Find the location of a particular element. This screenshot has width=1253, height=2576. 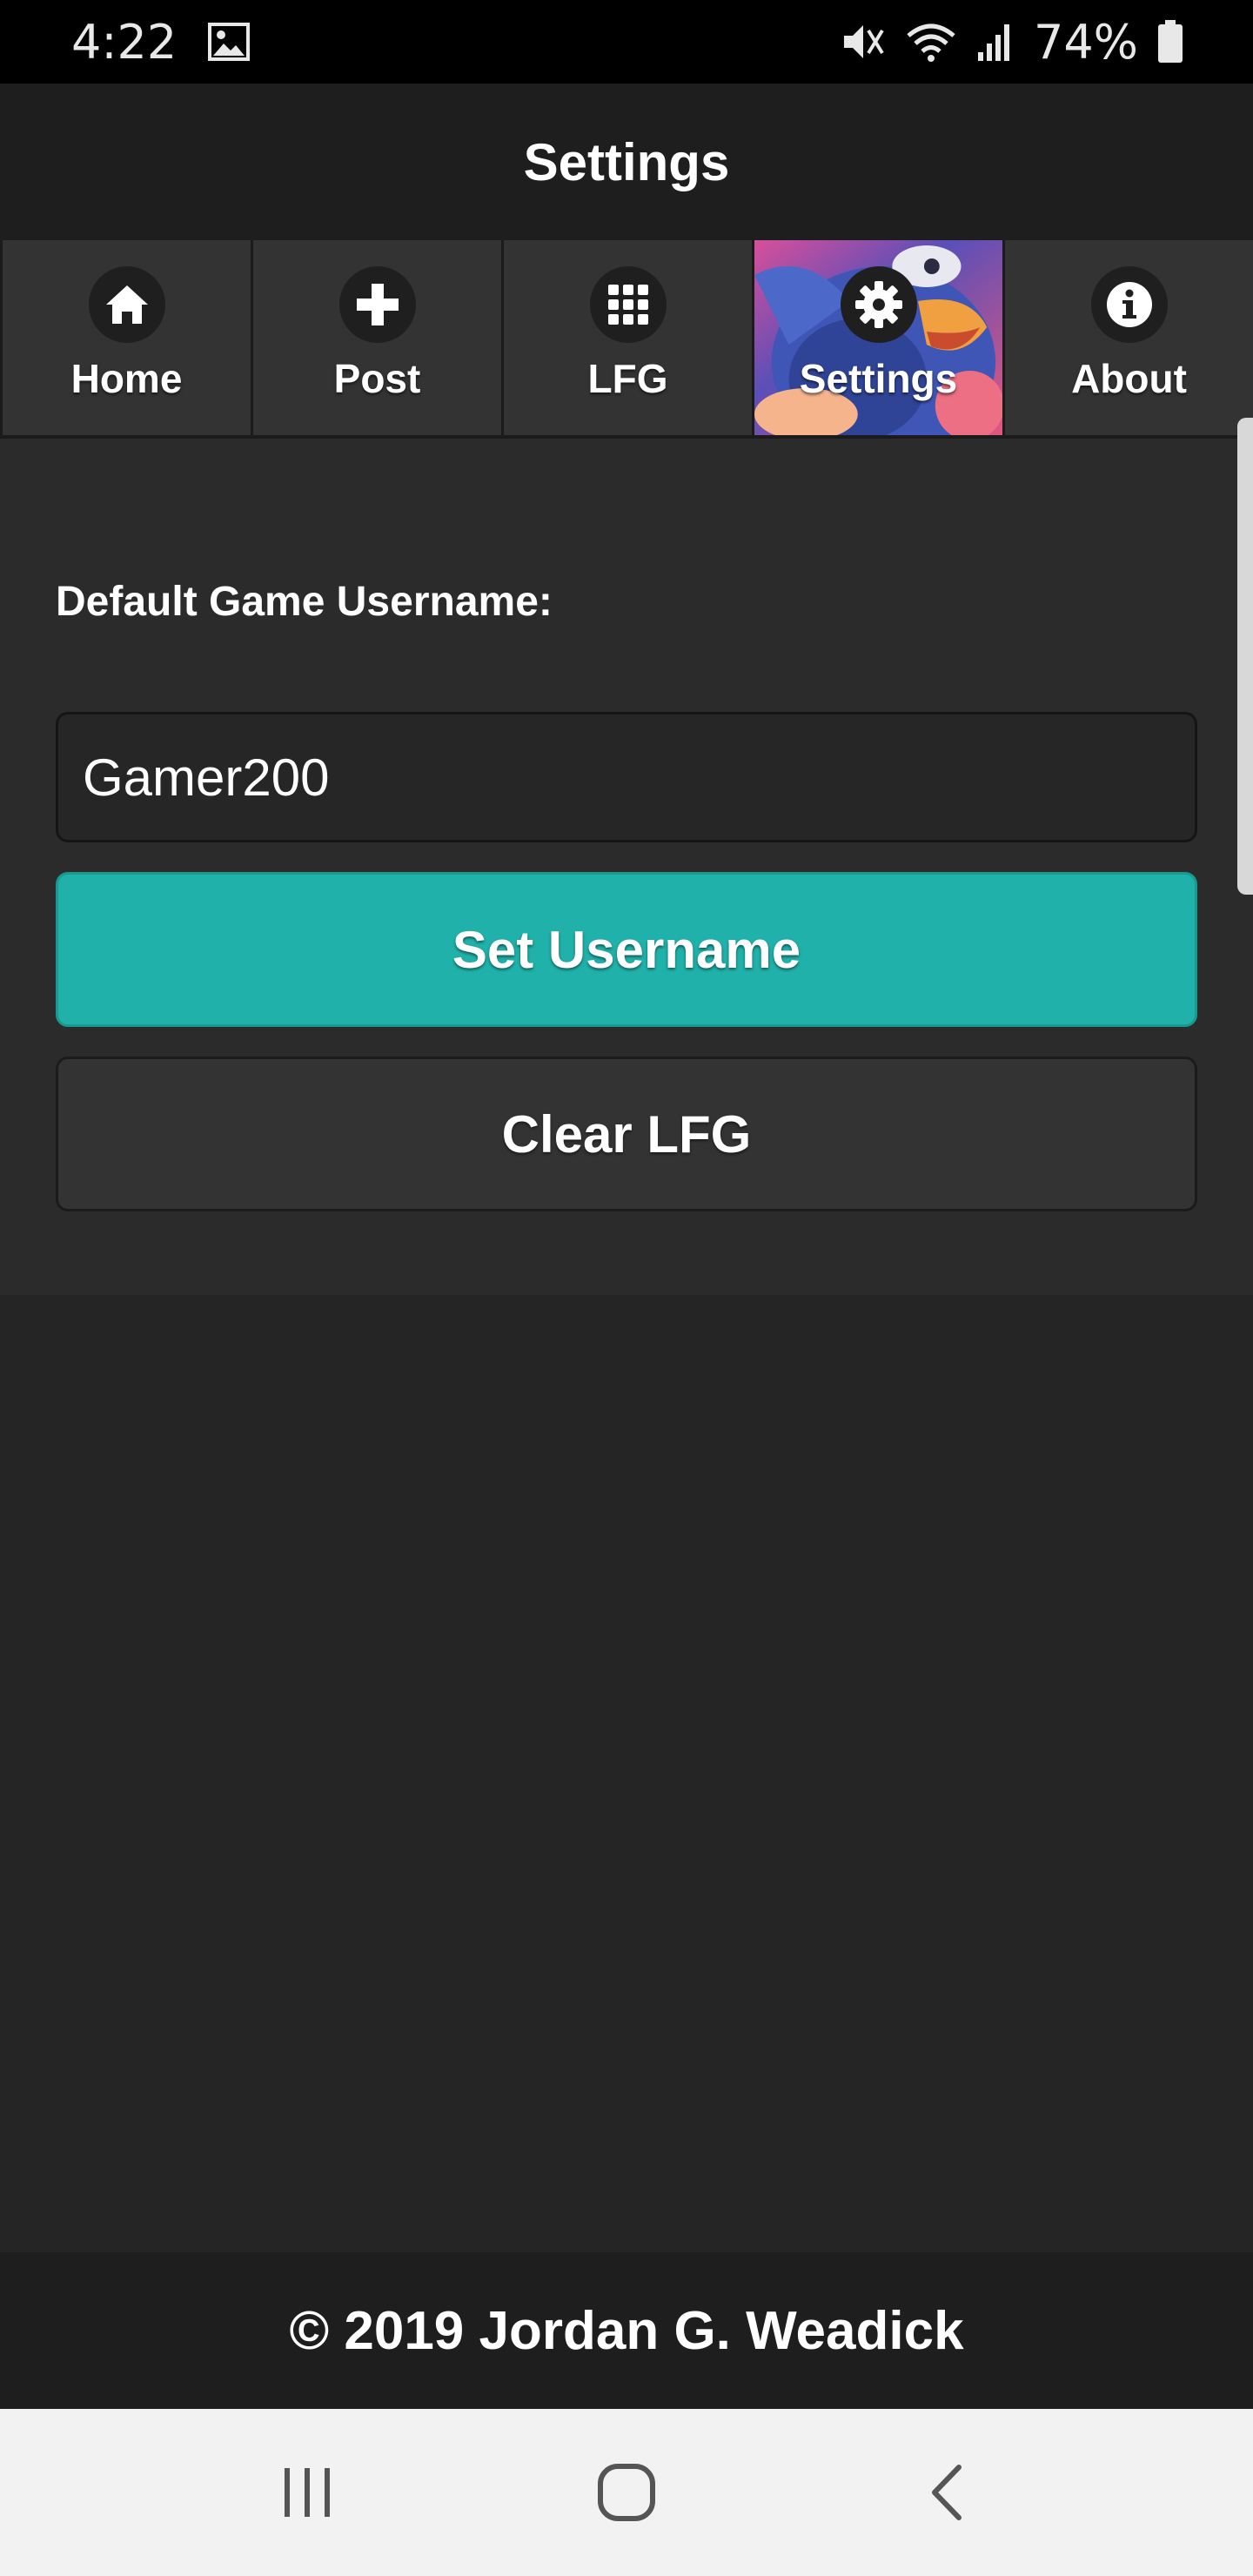

tab-about: About is located at coordinates (1129, 337).